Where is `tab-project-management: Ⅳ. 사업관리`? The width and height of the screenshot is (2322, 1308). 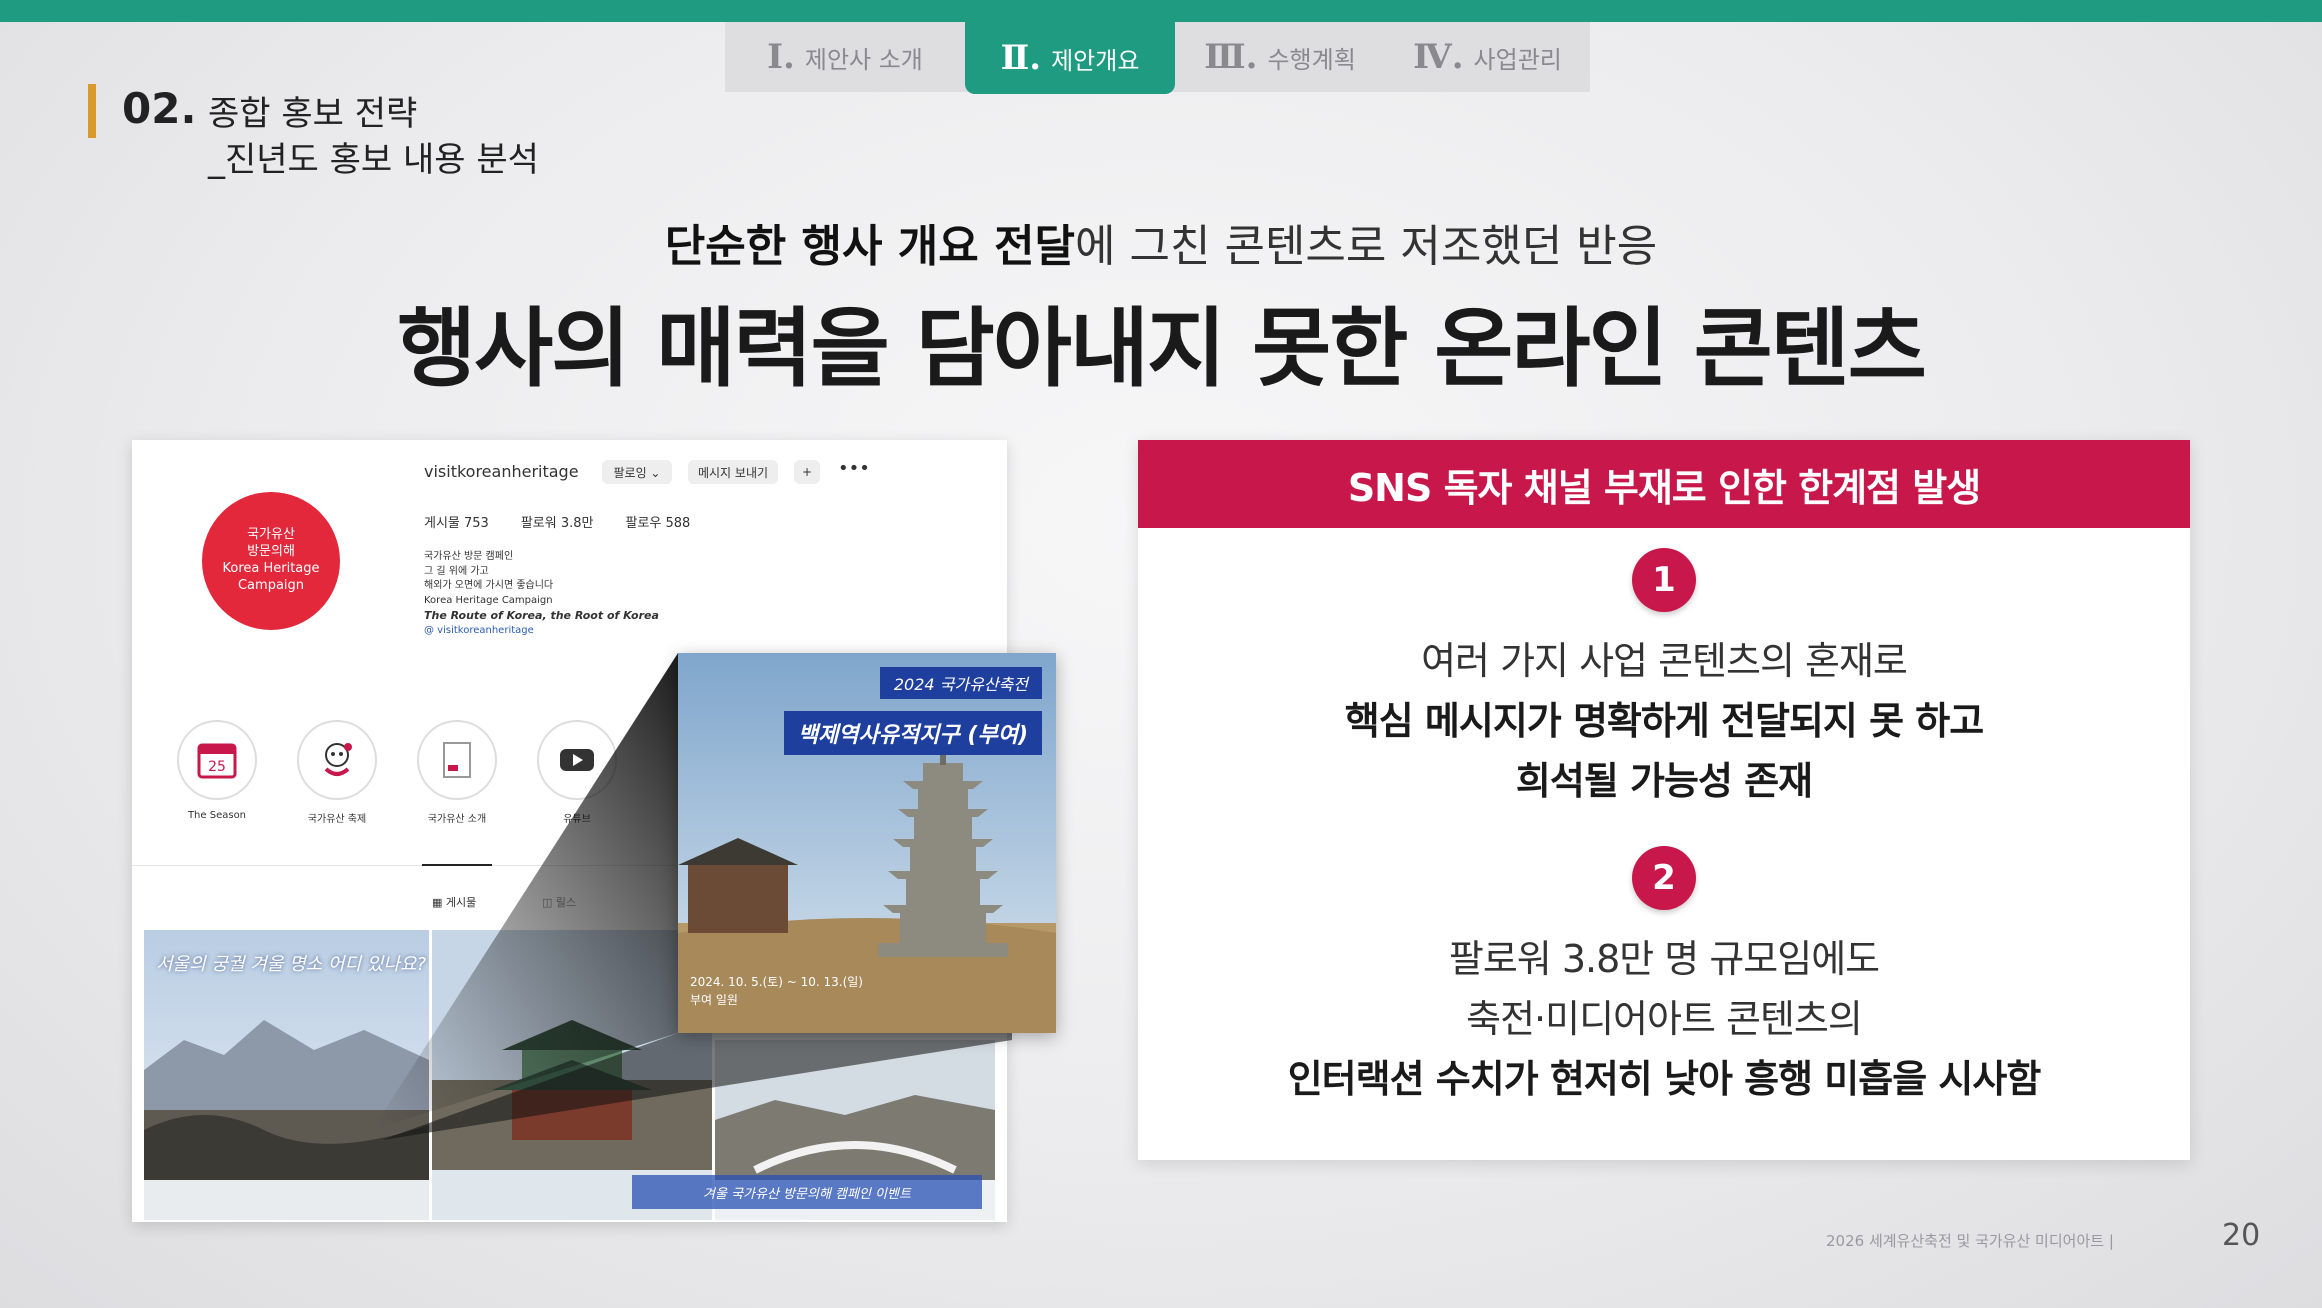 tab-project-management: Ⅳ. 사업관리 is located at coordinates (1487, 57).